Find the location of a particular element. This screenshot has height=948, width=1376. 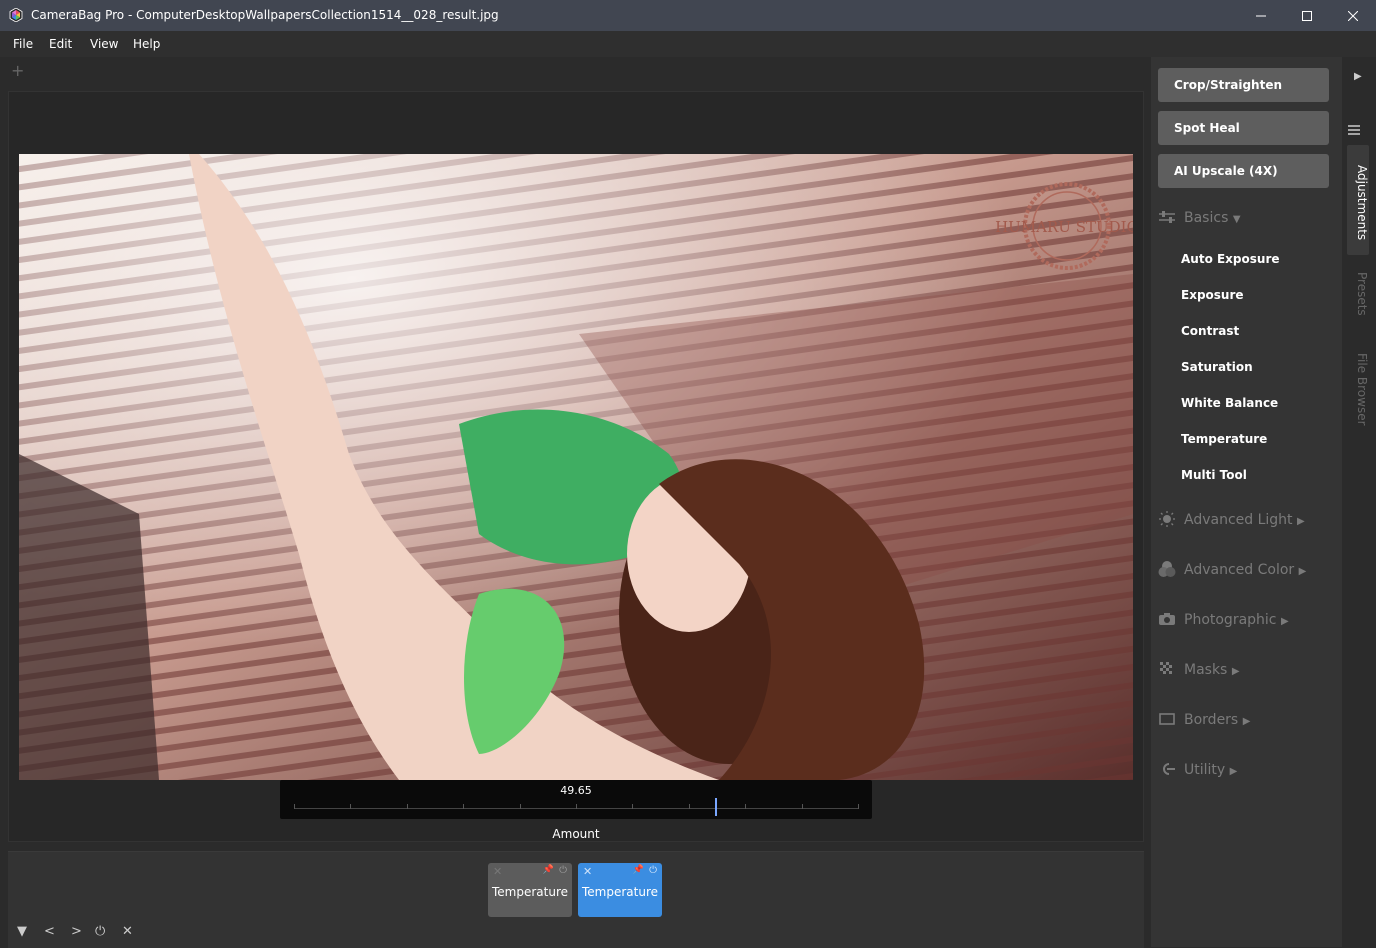

tab-presets: Presets is located at coordinates (1358, 294).